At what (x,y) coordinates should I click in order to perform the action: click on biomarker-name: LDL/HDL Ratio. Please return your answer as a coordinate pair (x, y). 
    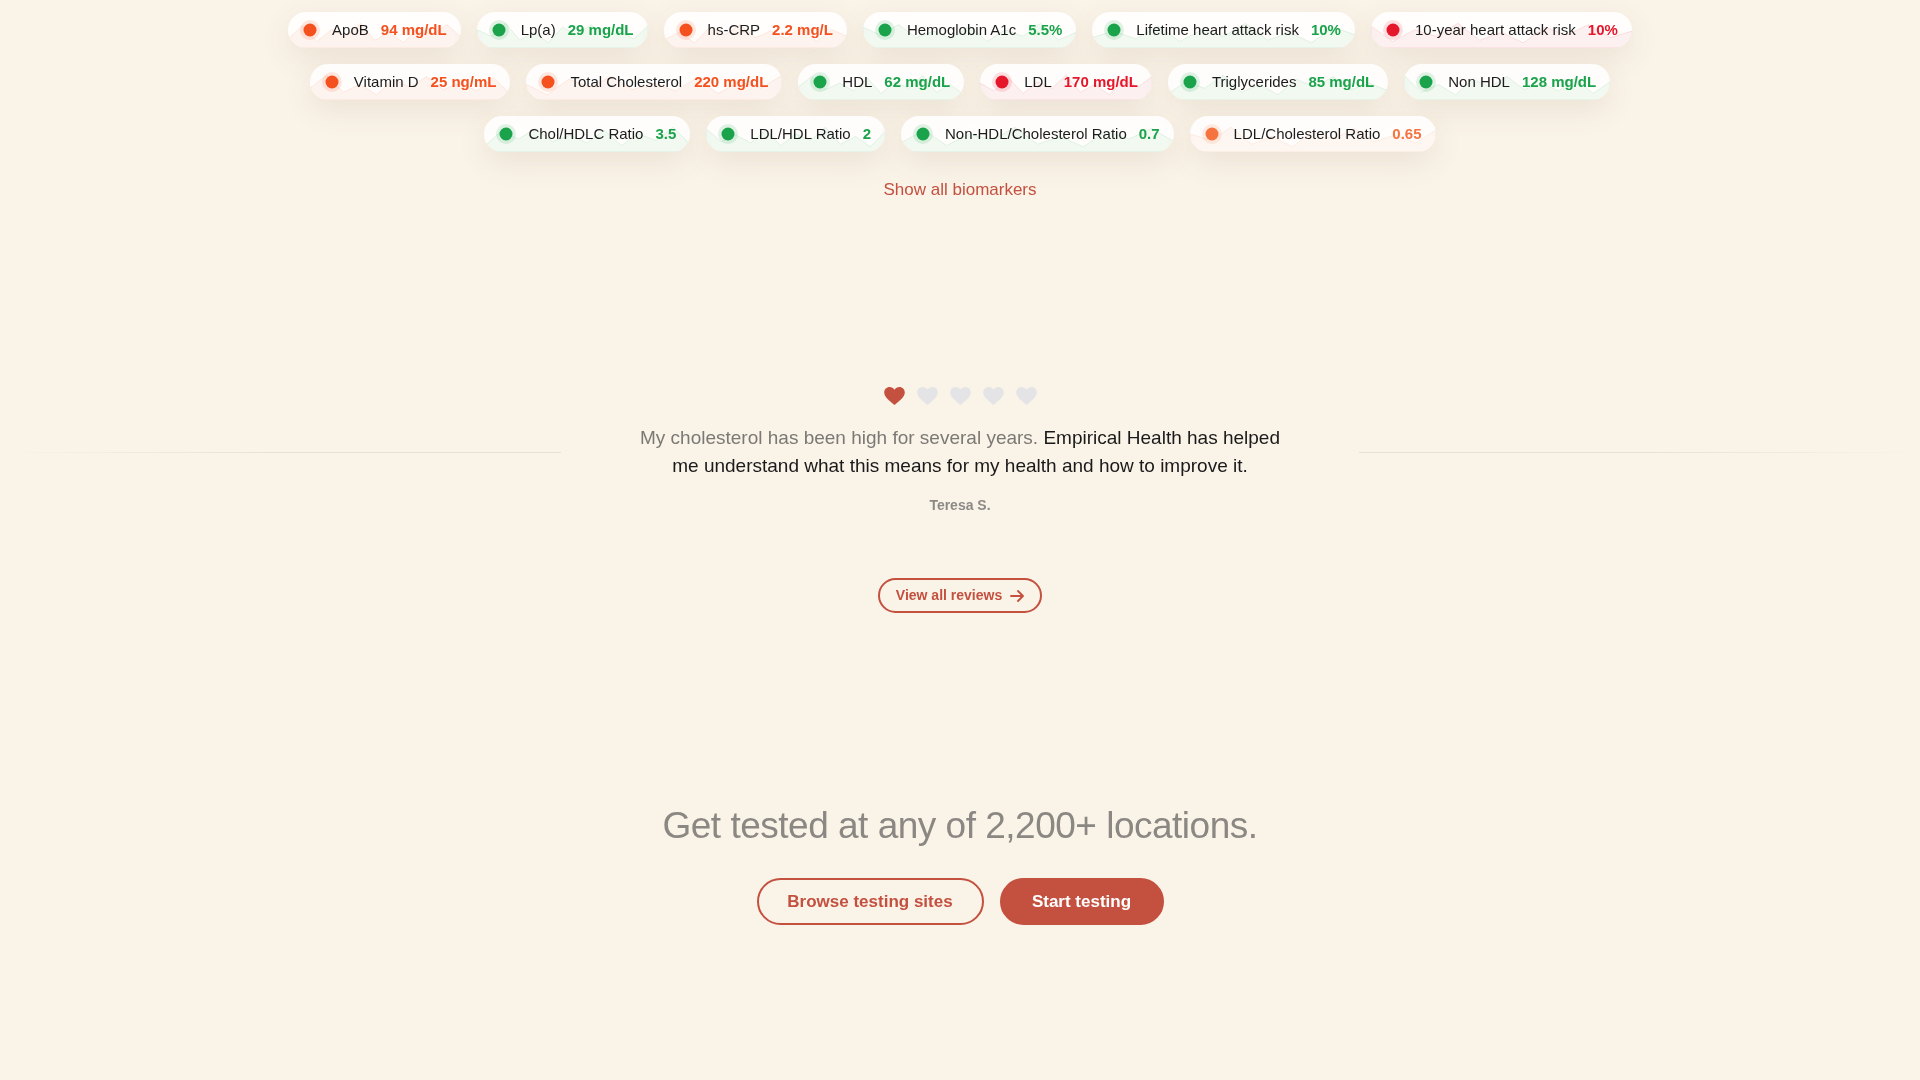
    Looking at the image, I should click on (800, 133).